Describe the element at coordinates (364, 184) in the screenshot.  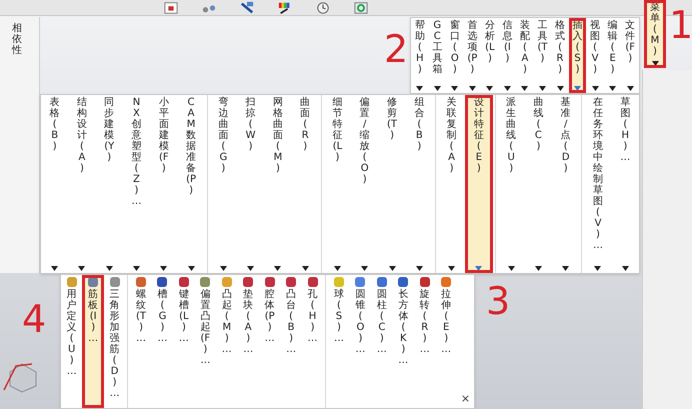
I see `menu-item: 偏置/缩放(O)` at that location.